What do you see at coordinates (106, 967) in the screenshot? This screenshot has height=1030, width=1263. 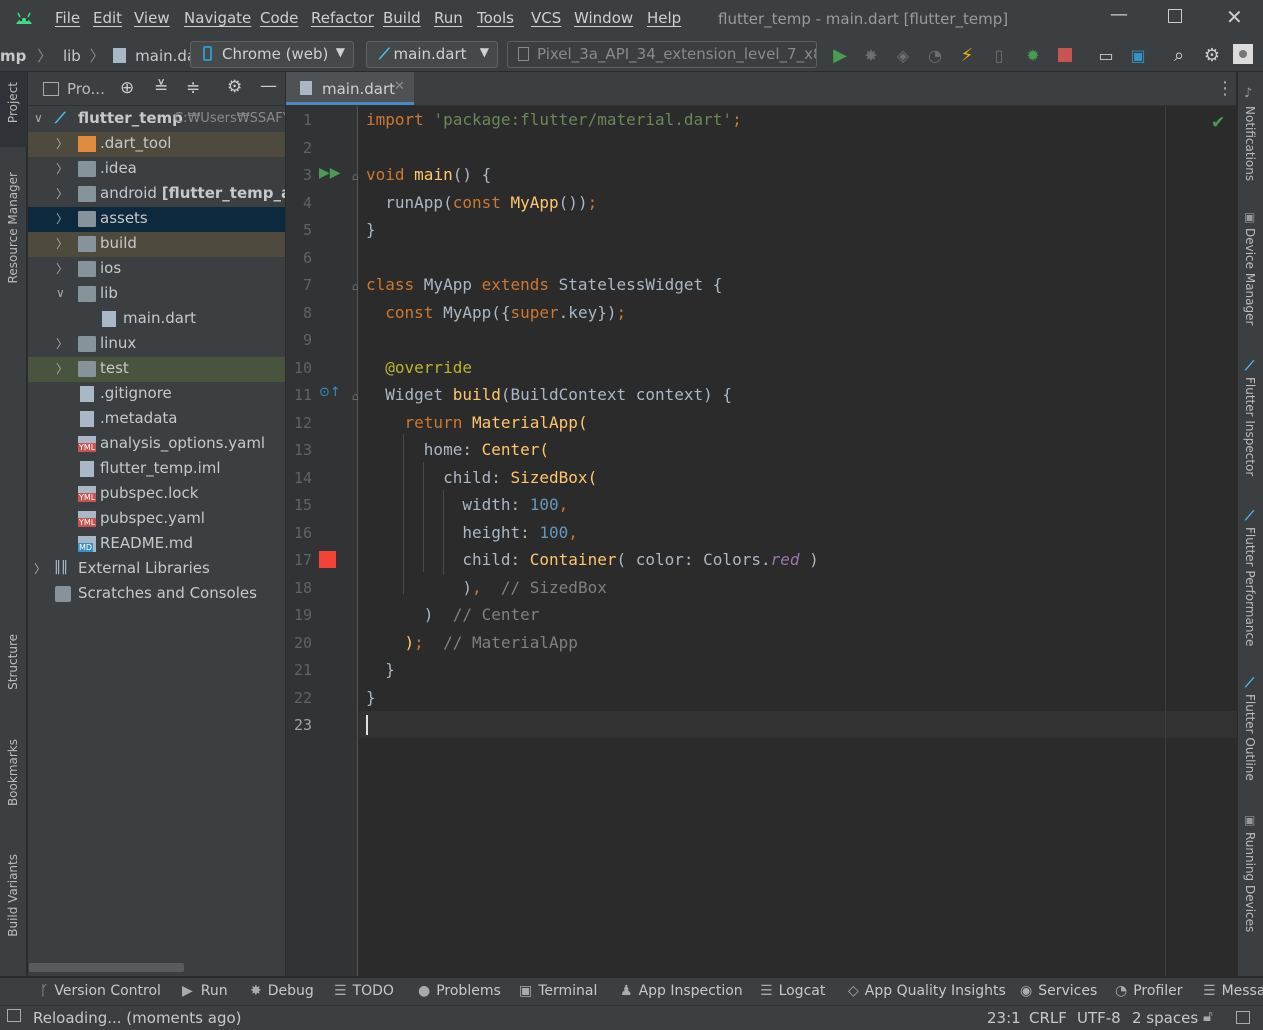 I see `horizontal-scrollbar` at bounding box center [106, 967].